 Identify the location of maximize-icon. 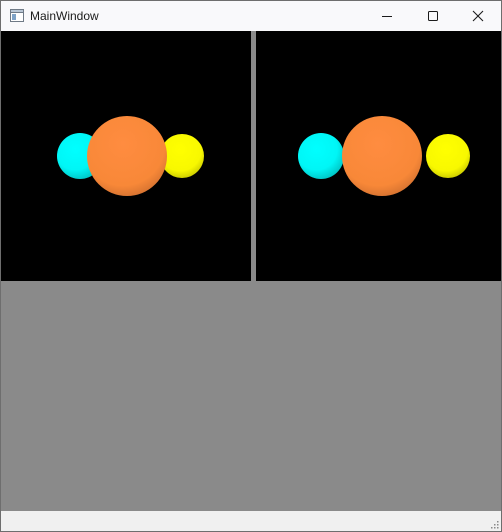
(433, 16).